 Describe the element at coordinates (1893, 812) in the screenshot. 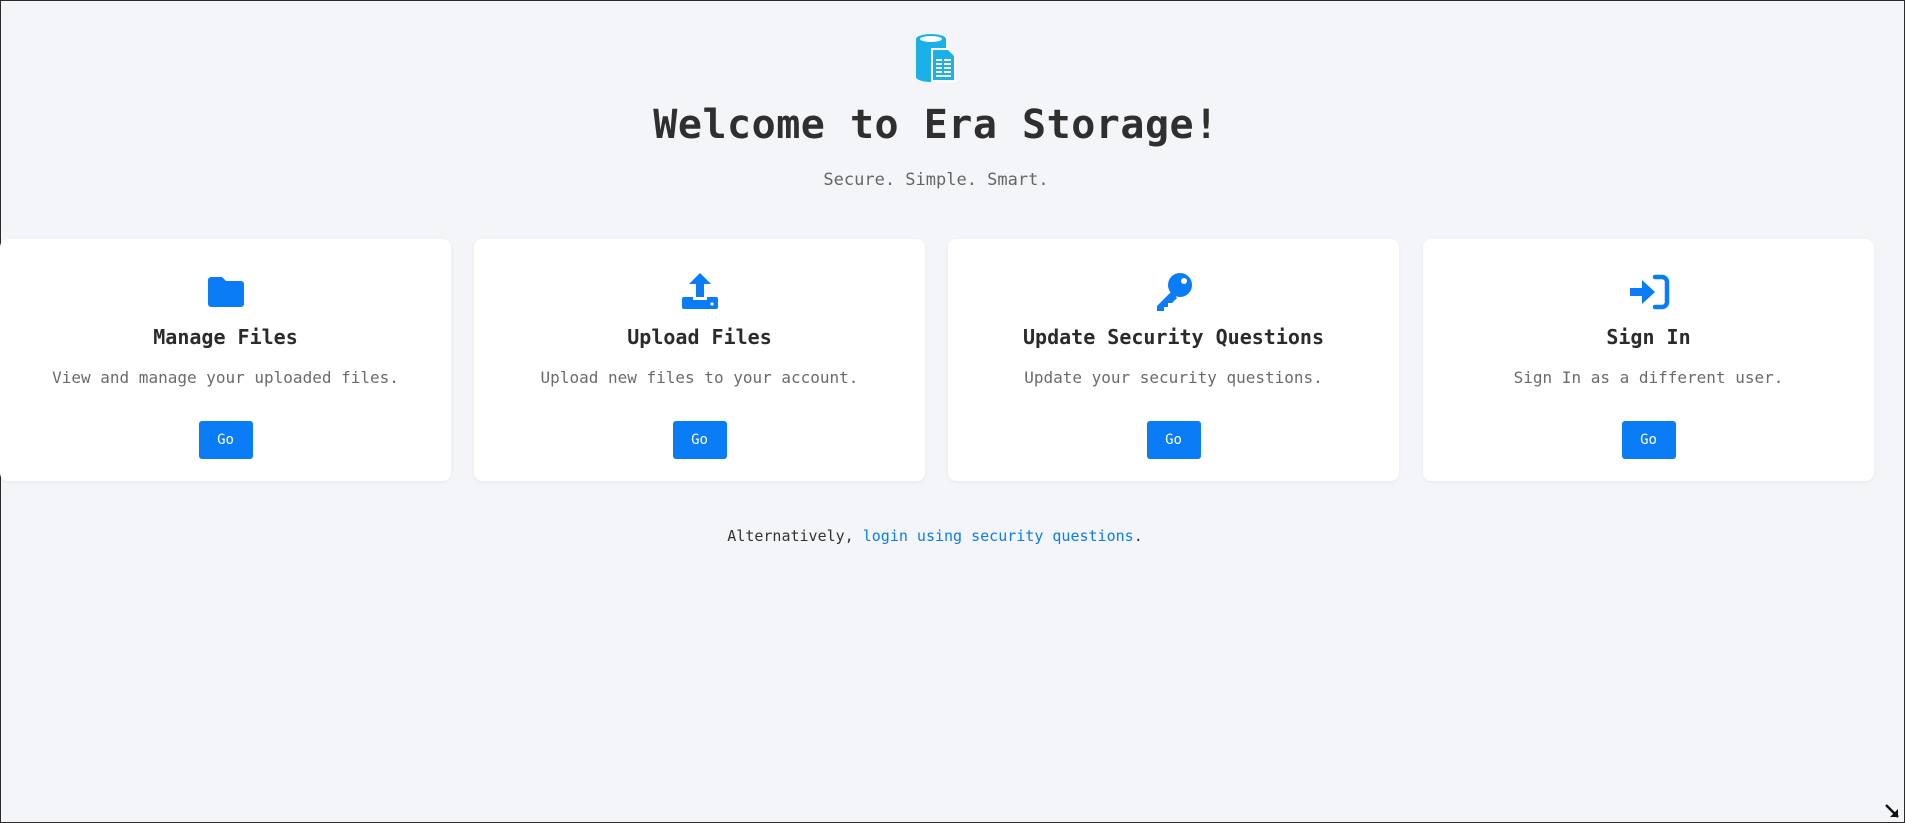

I see `resize-arrow-icon` at that location.